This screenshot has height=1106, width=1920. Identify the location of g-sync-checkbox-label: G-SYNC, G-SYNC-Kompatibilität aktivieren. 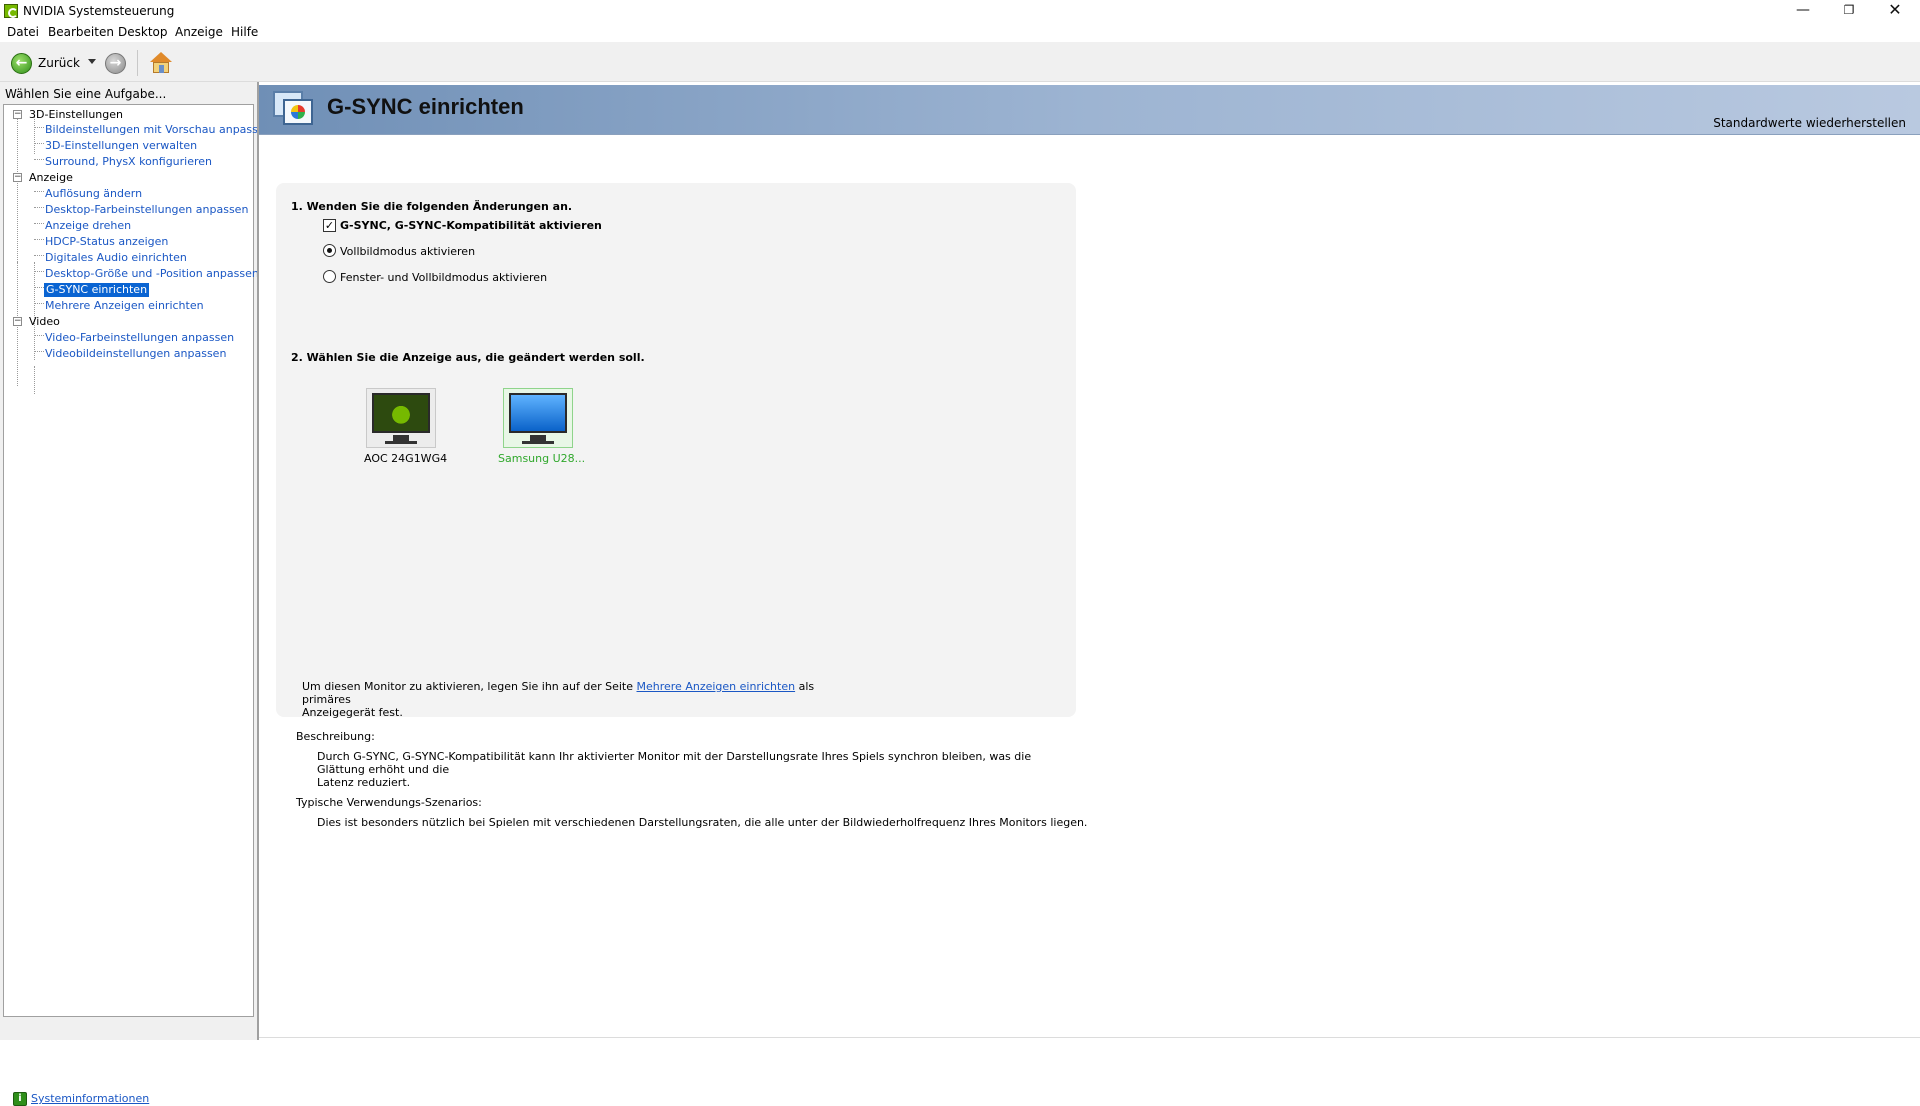
(471, 225).